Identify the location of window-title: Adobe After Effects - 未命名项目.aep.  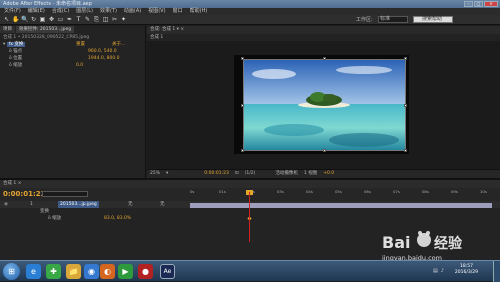
(47, 4).